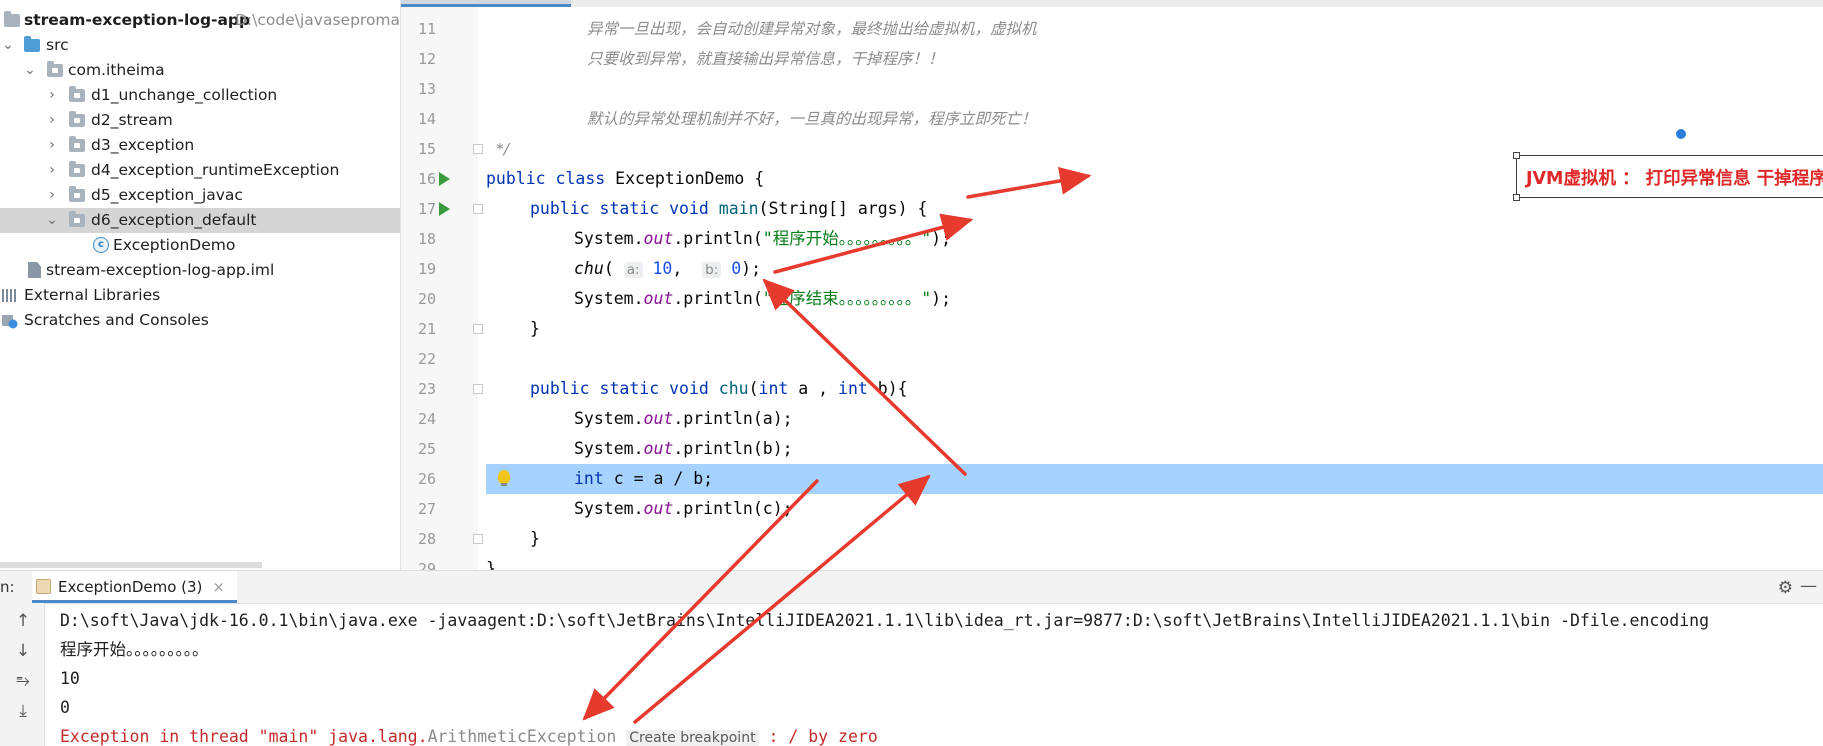 This screenshot has height=746, width=1823. I want to click on code-text: public static void chu(int a , int b){, so click(719, 388).